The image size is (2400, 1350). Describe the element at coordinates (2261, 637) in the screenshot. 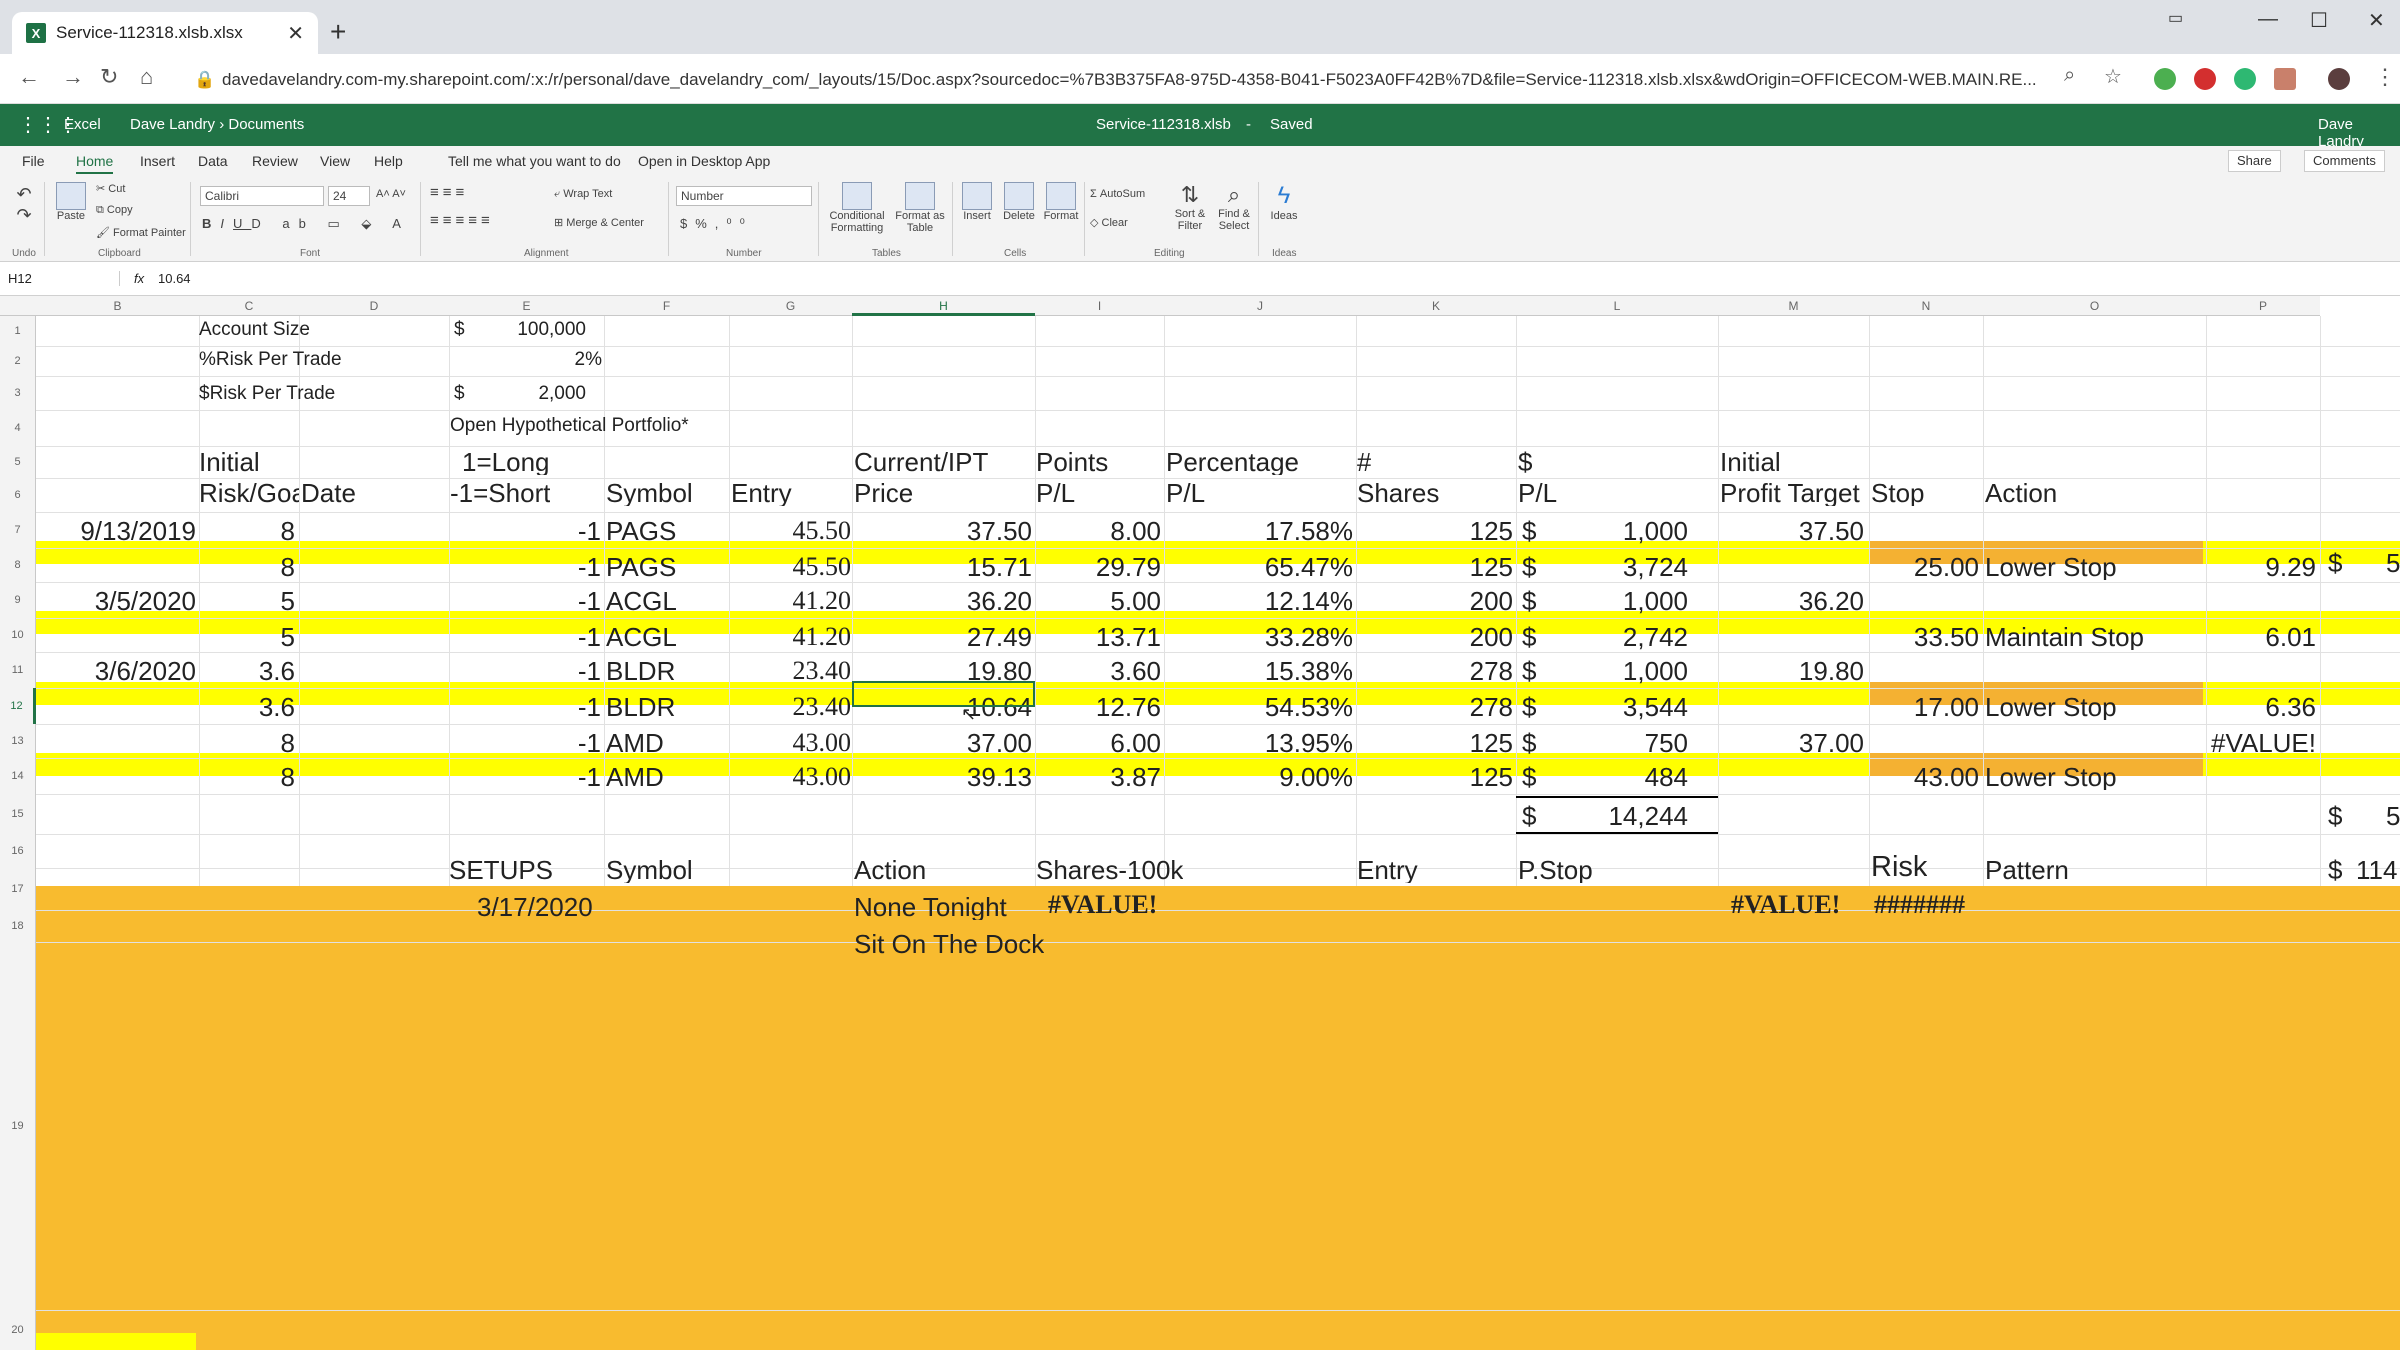

I see `trade-p-value: 6.01` at that location.